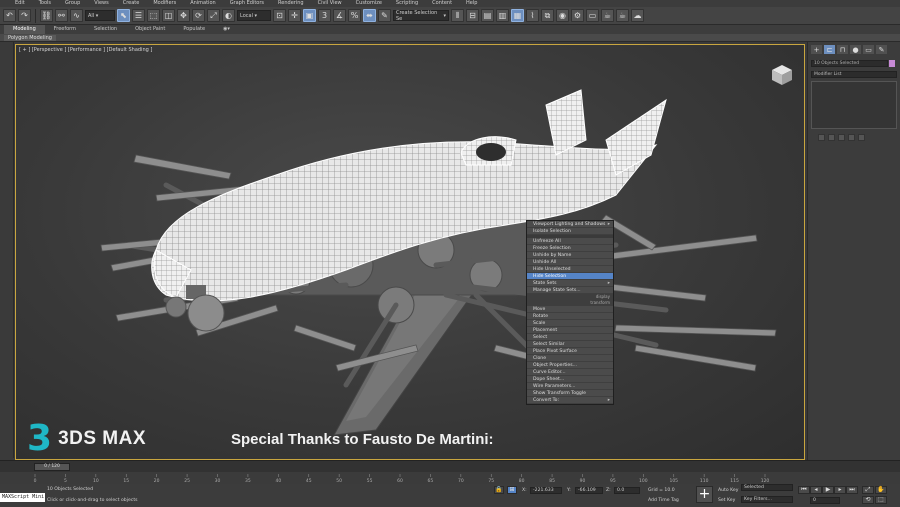 The width and height of the screenshot is (900, 507). Describe the element at coordinates (168, 15) in the screenshot. I see `window-crossing-icon: ◫` at that location.